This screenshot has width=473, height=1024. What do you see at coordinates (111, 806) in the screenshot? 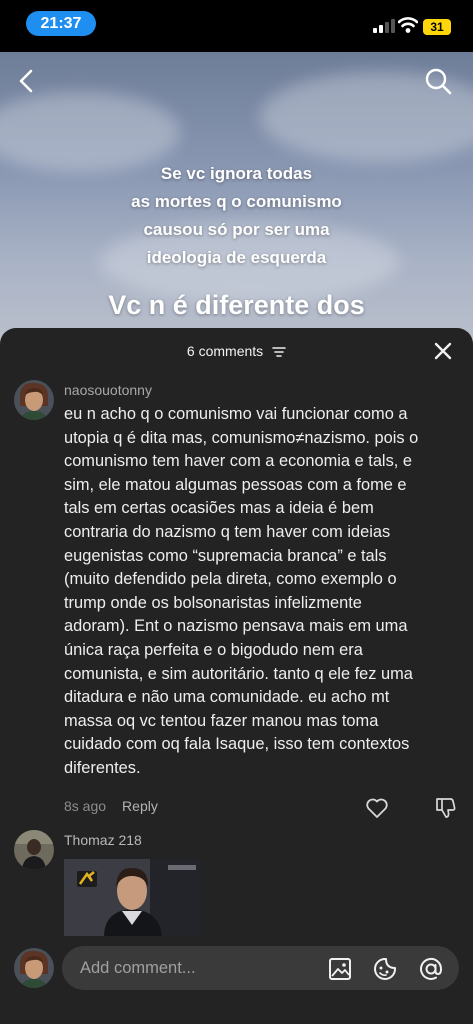
I see `comment-meta: 8s ago Reply` at bounding box center [111, 806].